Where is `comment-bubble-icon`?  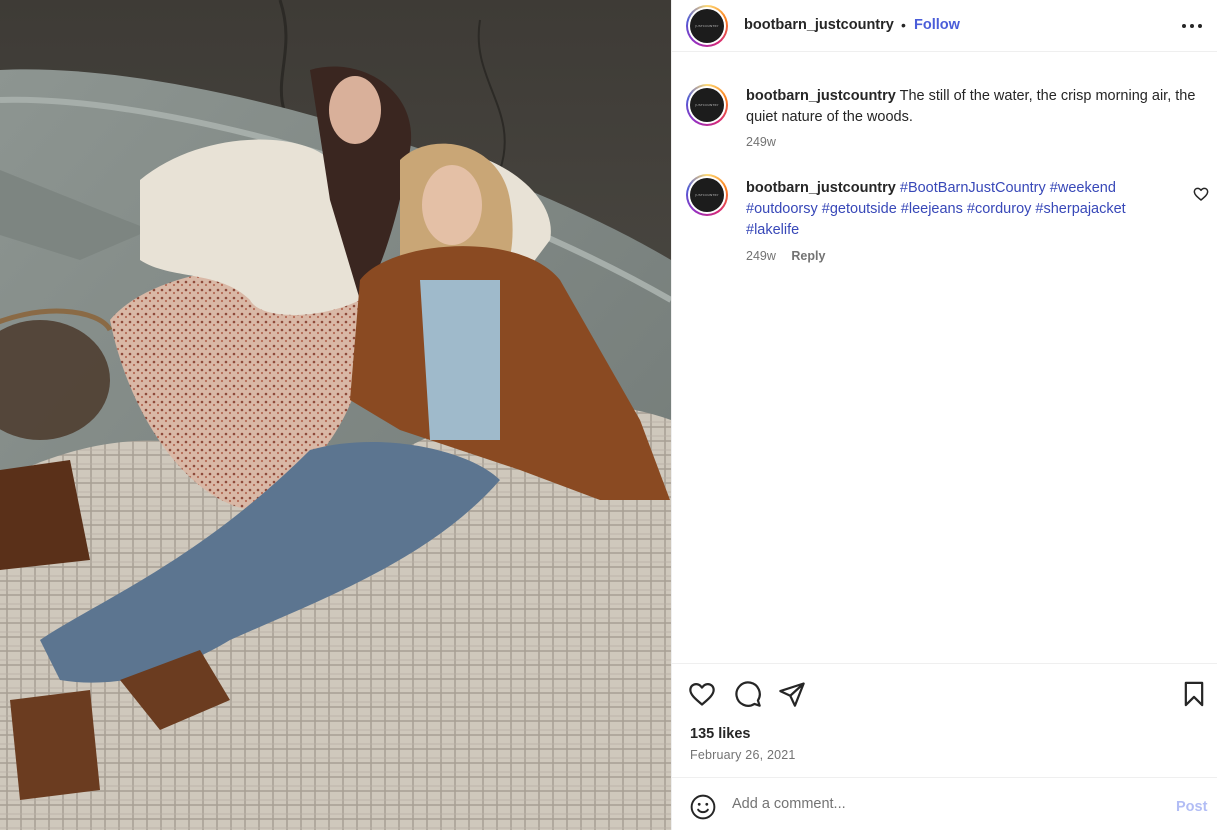
comment-bubble-icon is located at coordinates (748, 694).